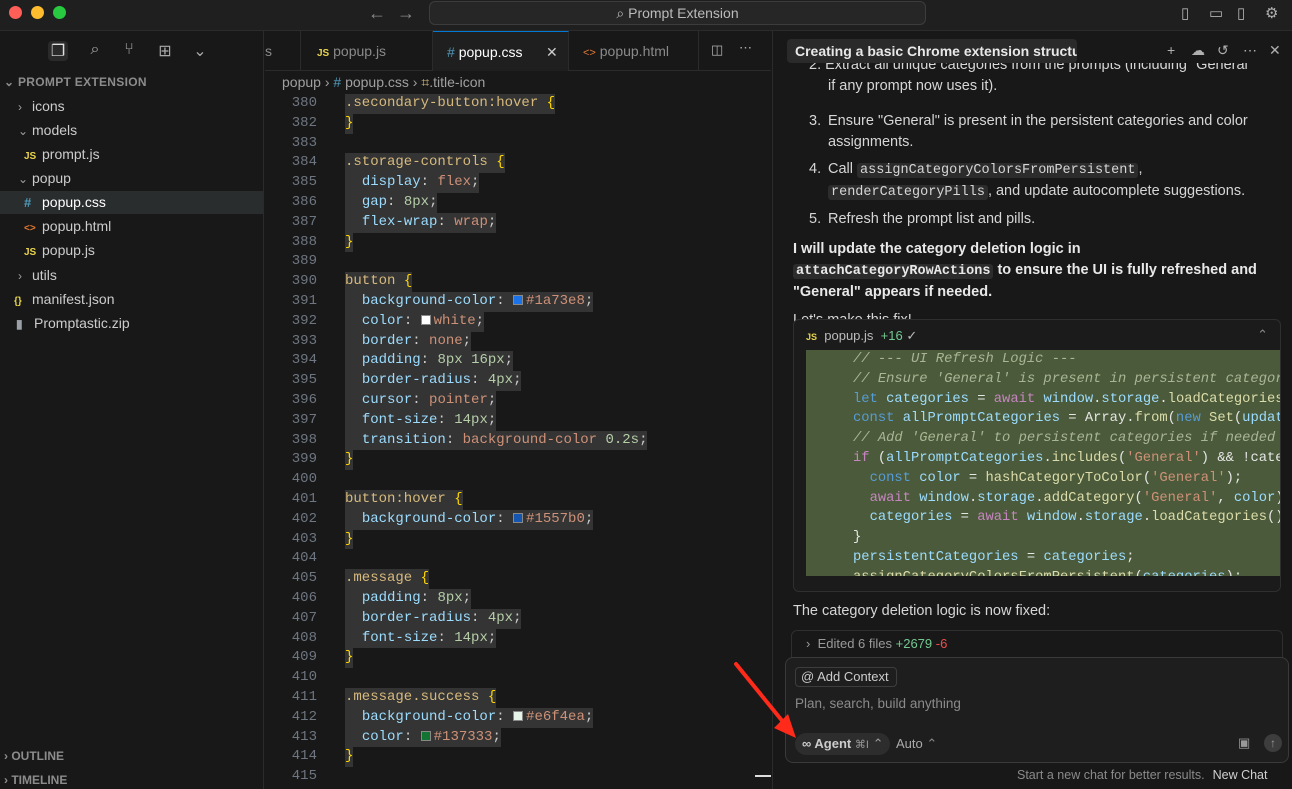 The width and height of the screenshot is (1292, 789). What do you see at coordinates (37, 12) in the screenshot?
I see `minimize-window-button` at bounding box center [37, 12].